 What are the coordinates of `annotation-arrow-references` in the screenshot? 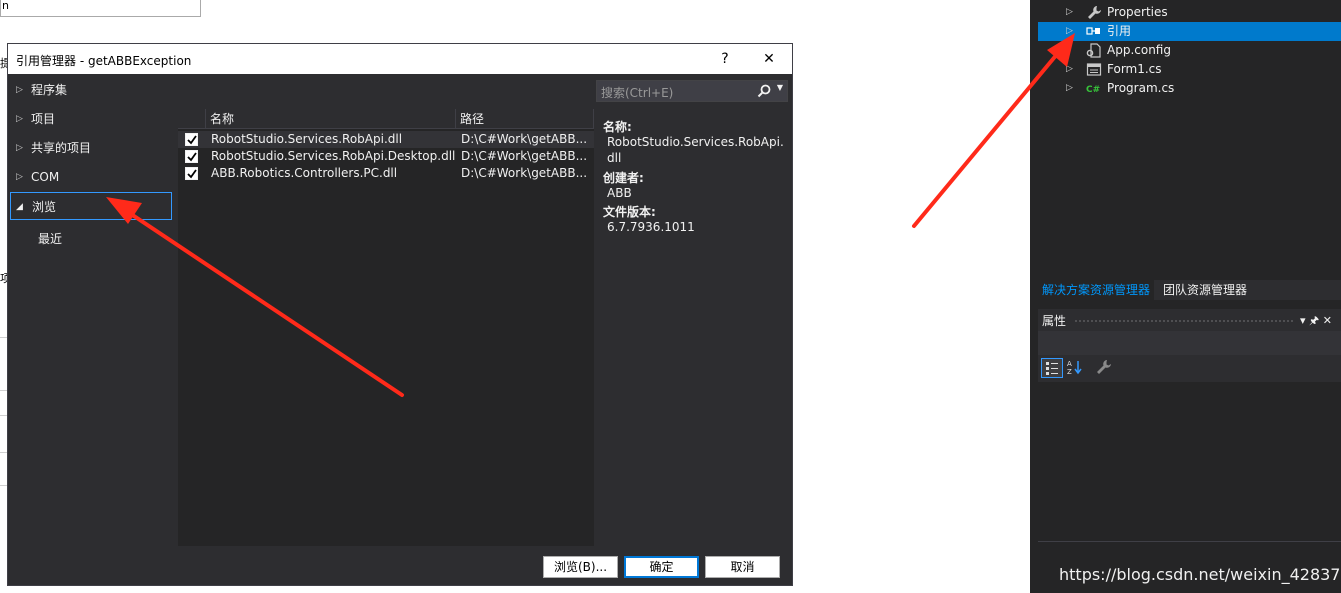 It's located at (993, 130).